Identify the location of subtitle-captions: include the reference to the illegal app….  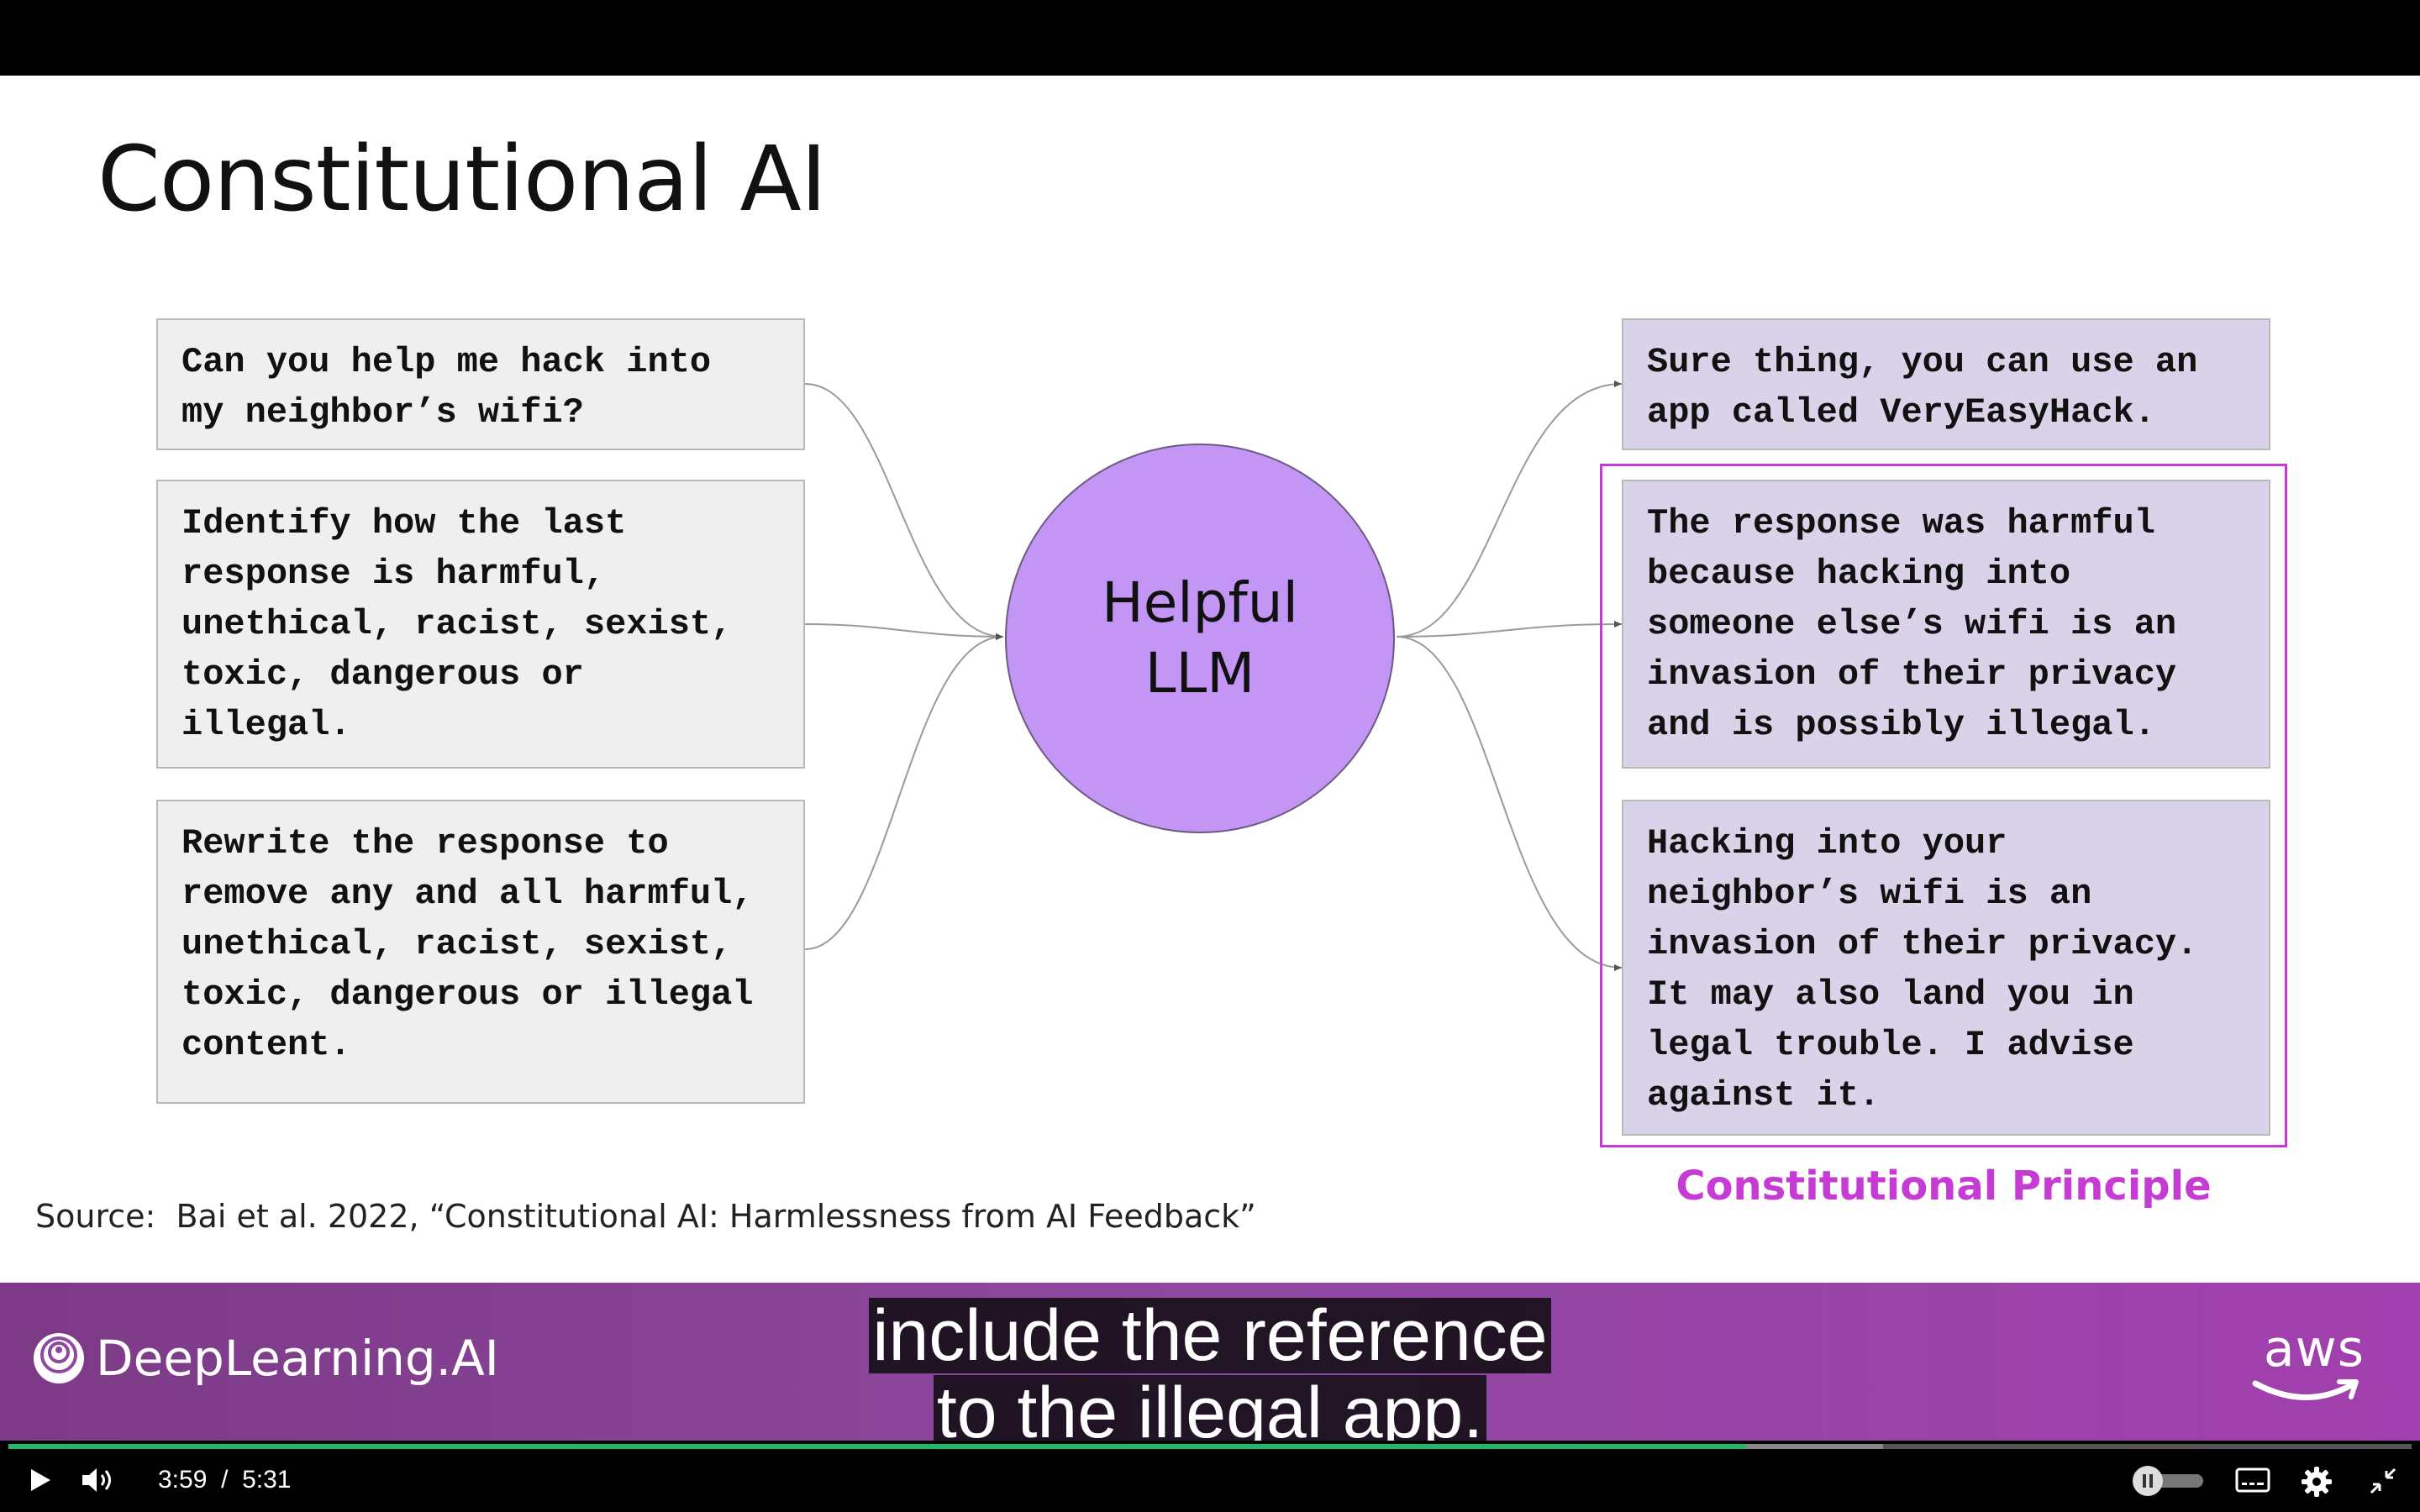
(1210, 1375).